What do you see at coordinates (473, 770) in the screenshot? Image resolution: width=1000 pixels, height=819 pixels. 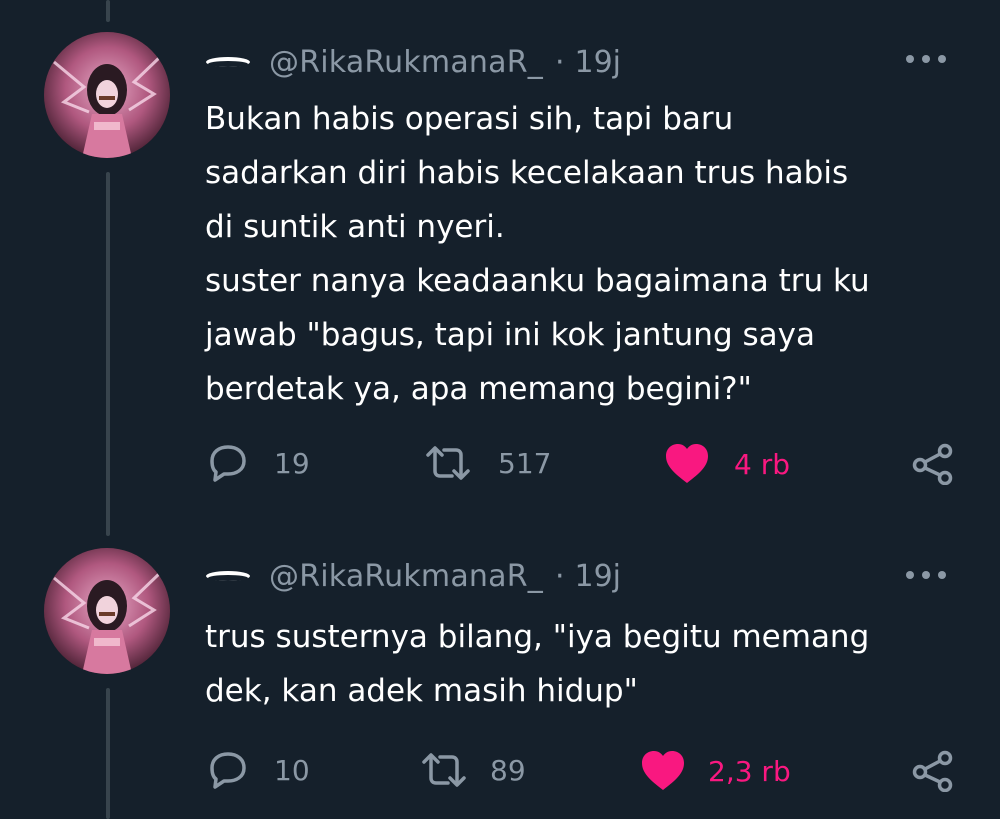 I see `retweet-button: 89` at bounding box center [473, 770].